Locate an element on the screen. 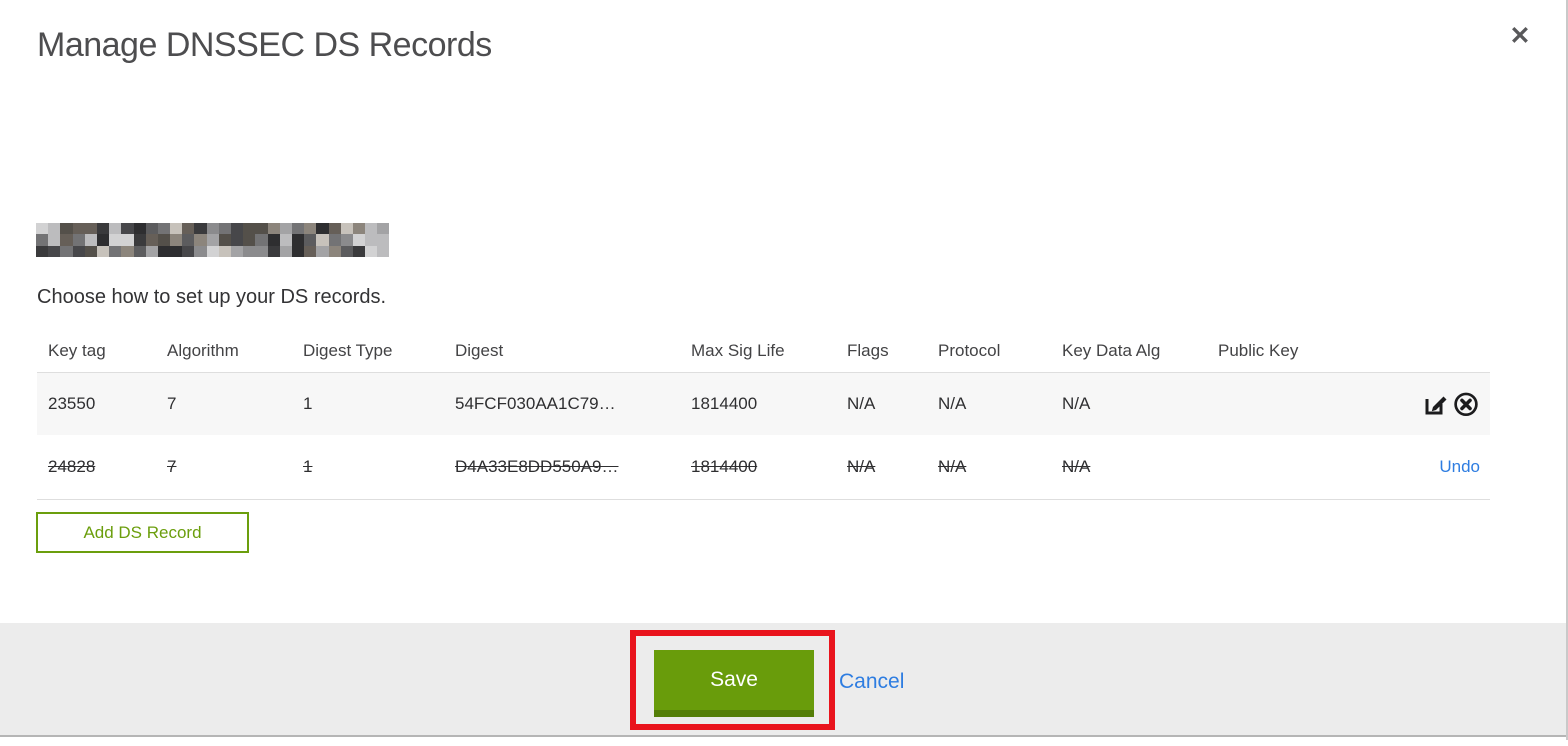 This screenshot has width=1568, height=746. col-header-digest: Digest is located at coordinates (479, 350).